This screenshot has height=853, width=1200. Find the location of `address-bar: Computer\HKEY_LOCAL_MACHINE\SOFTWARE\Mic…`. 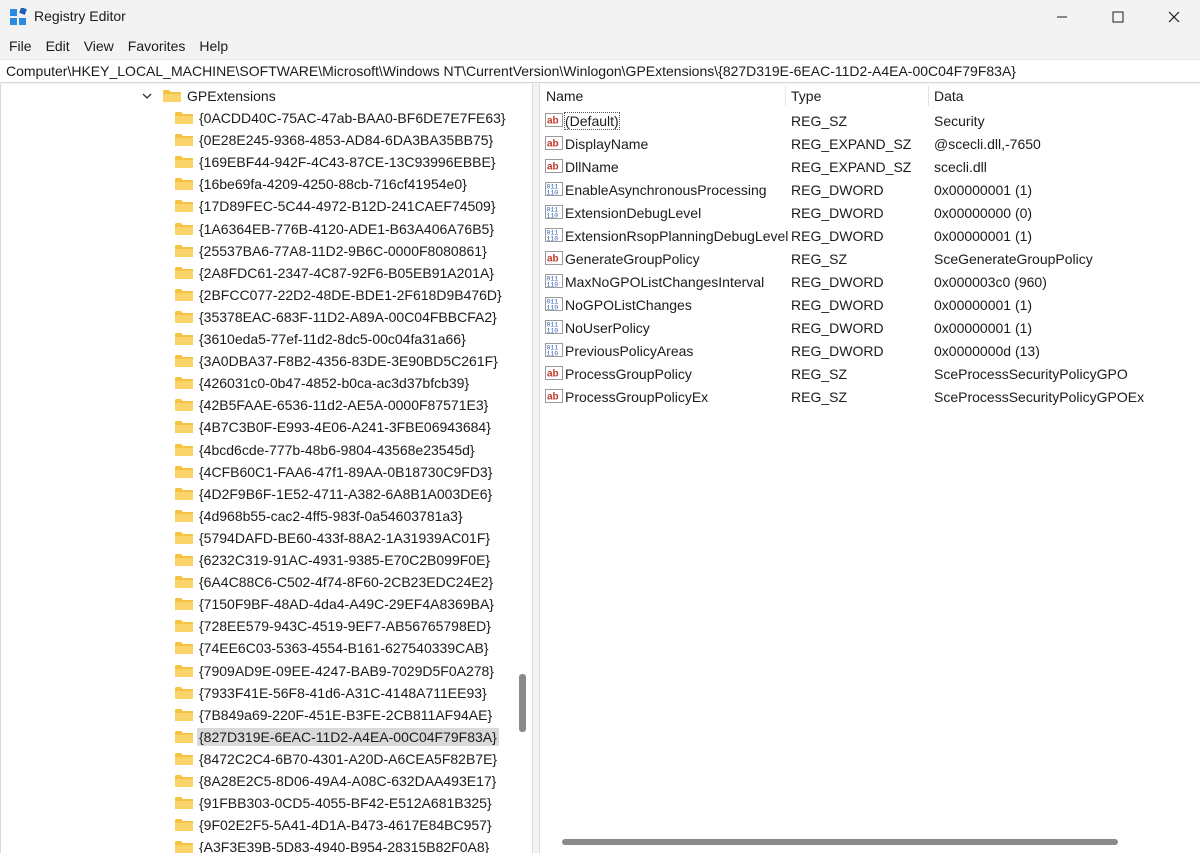

address-bar: Computer\HKEY_LOCAL_MACHINE\SOFTWARE\Mic… is located at coordinates (600, 71).